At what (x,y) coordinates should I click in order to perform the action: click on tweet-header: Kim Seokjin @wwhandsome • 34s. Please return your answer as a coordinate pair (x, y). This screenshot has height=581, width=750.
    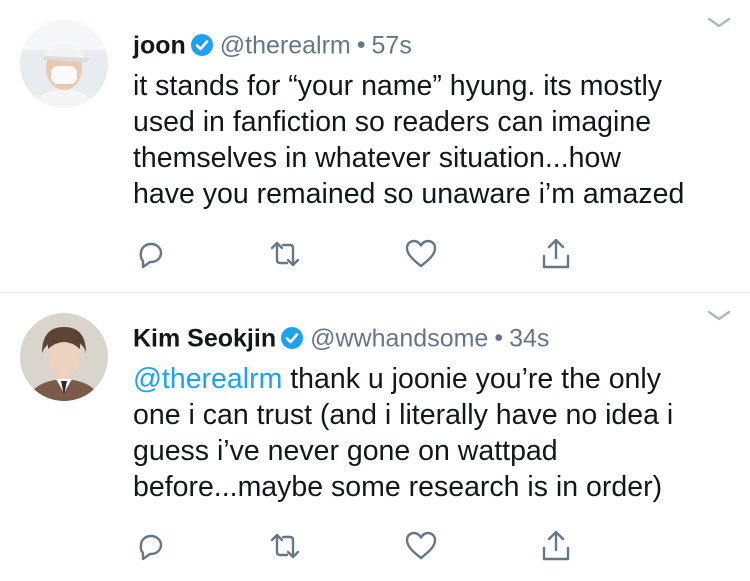
    Looking at the image, I should click on (341, 337).